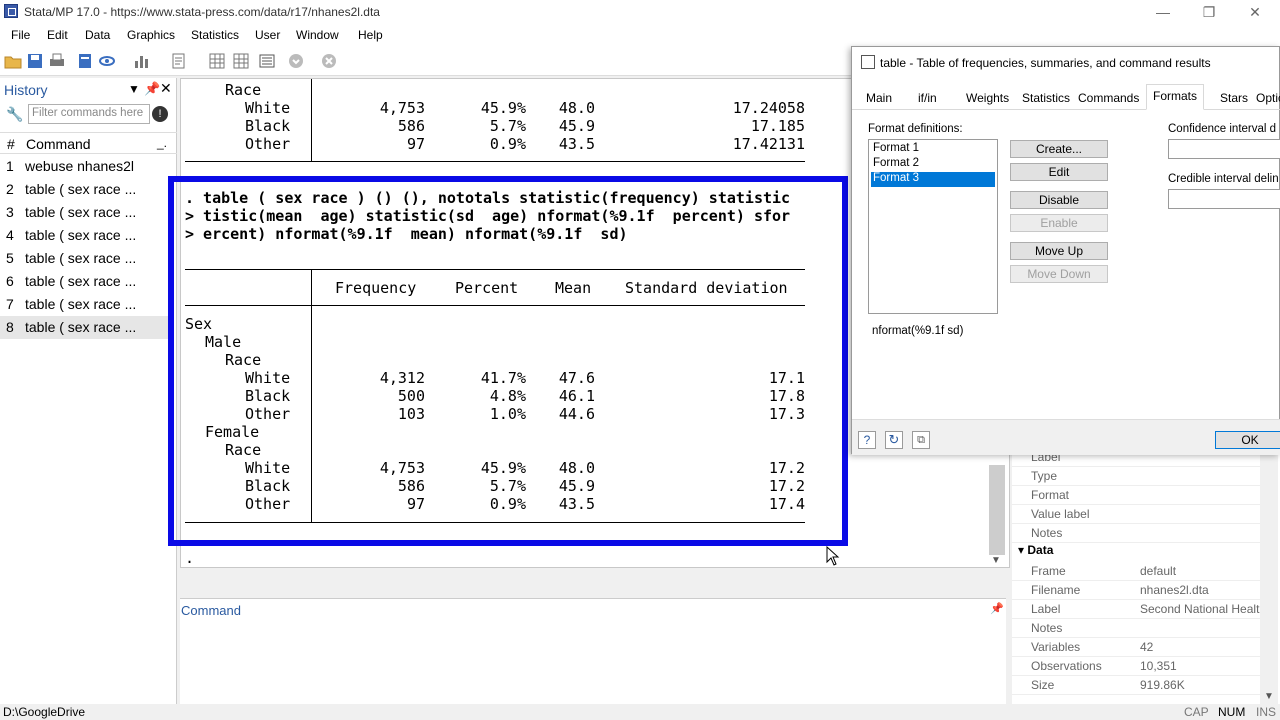  I want to click on property-value: Second National Healt, so click(1200, 609).